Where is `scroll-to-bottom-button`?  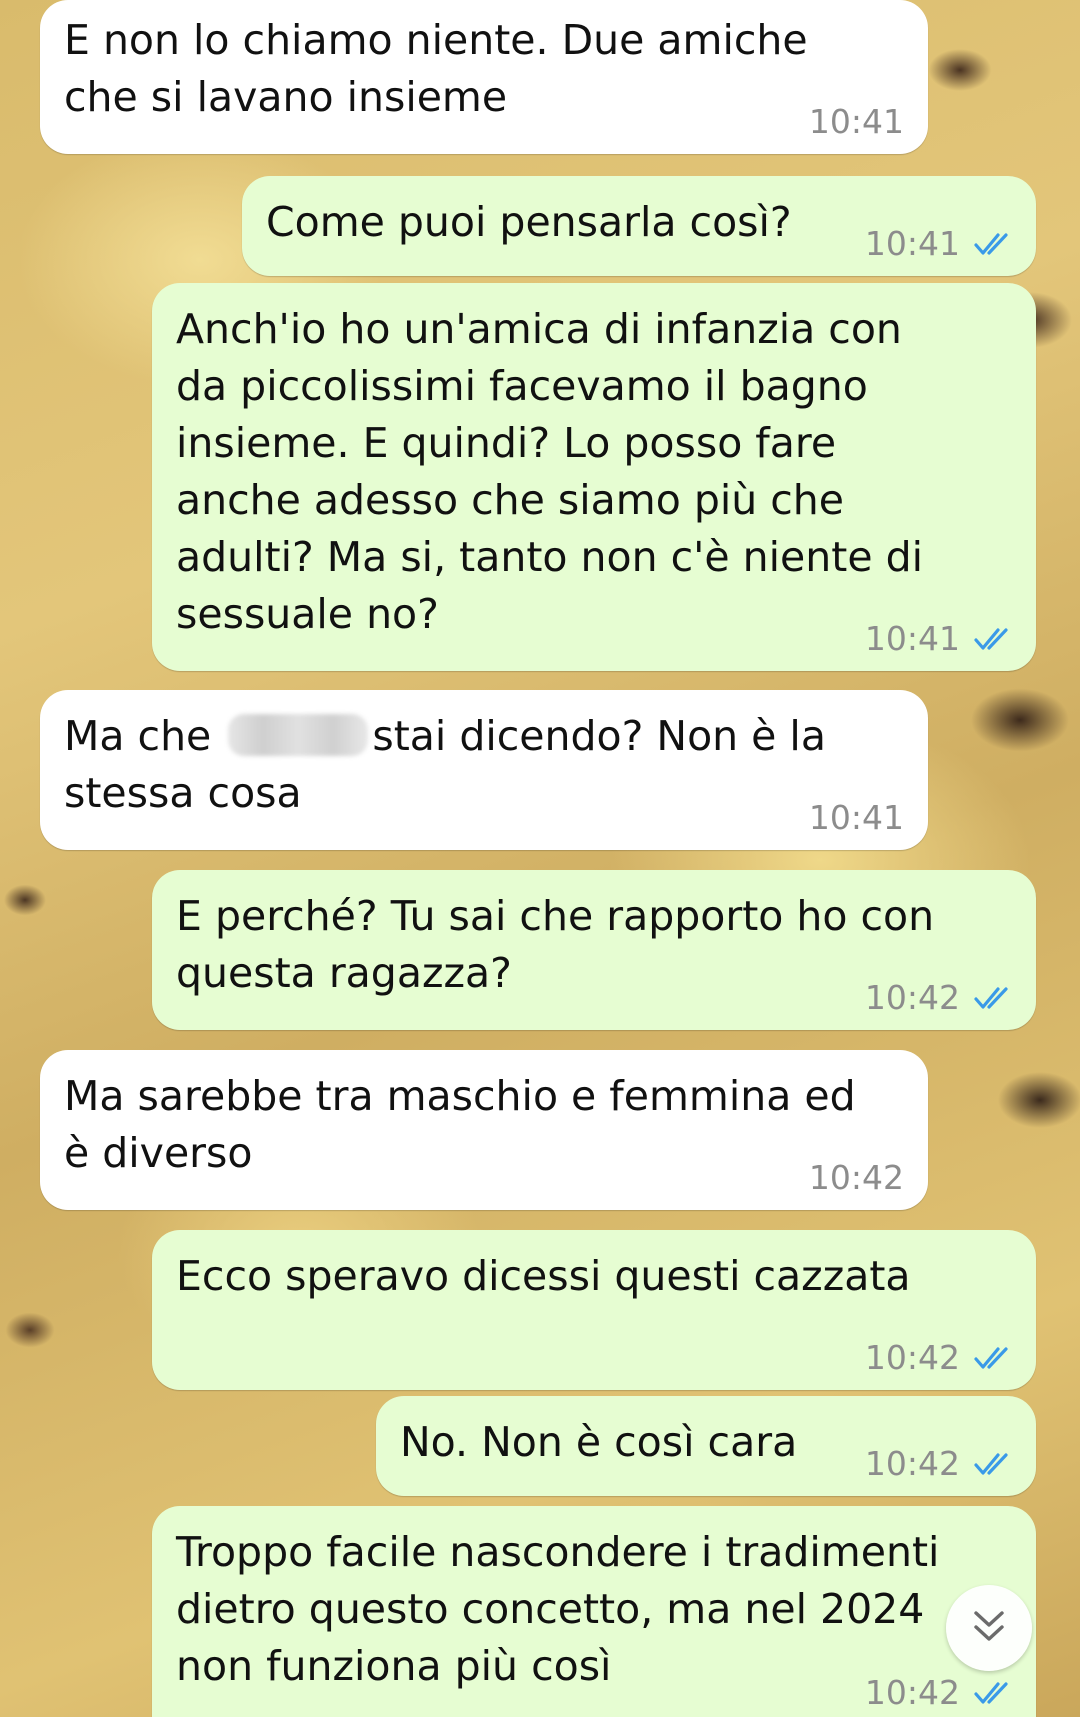 scroll-to-bottom-button is located at coordinates (989, 1628).